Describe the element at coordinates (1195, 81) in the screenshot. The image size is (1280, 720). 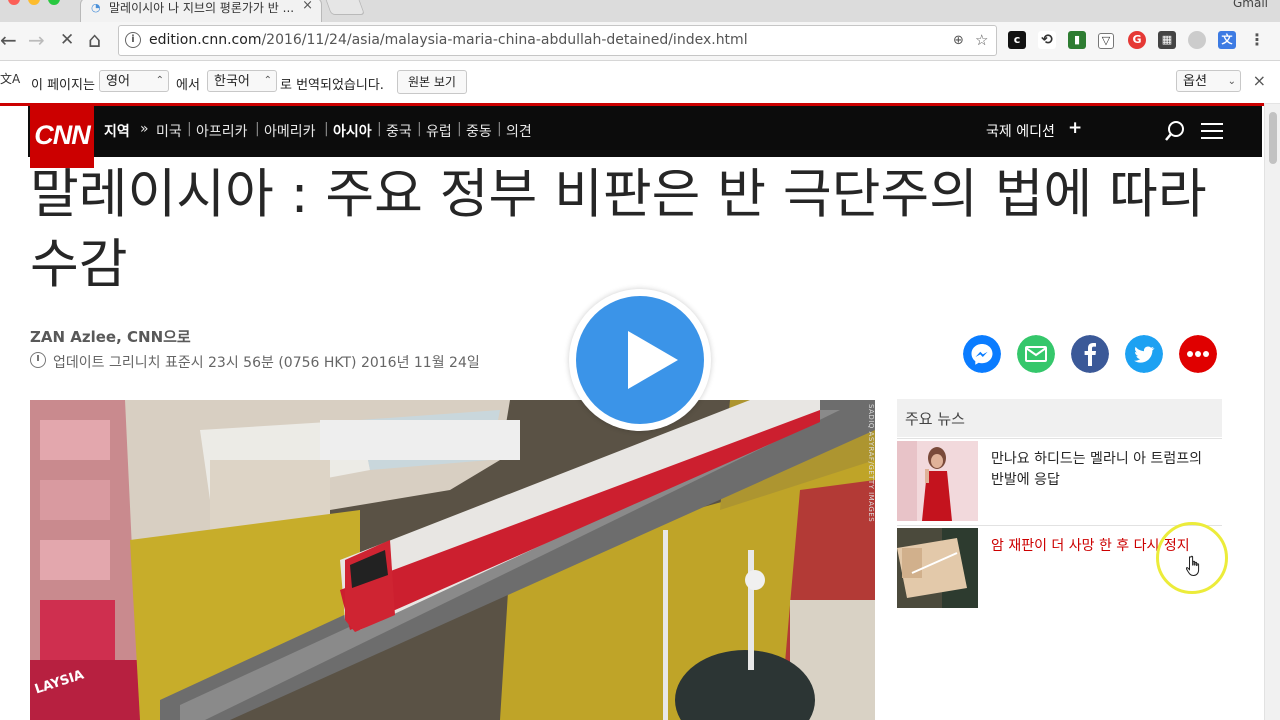
I see `options-label: 옵션` at that location.